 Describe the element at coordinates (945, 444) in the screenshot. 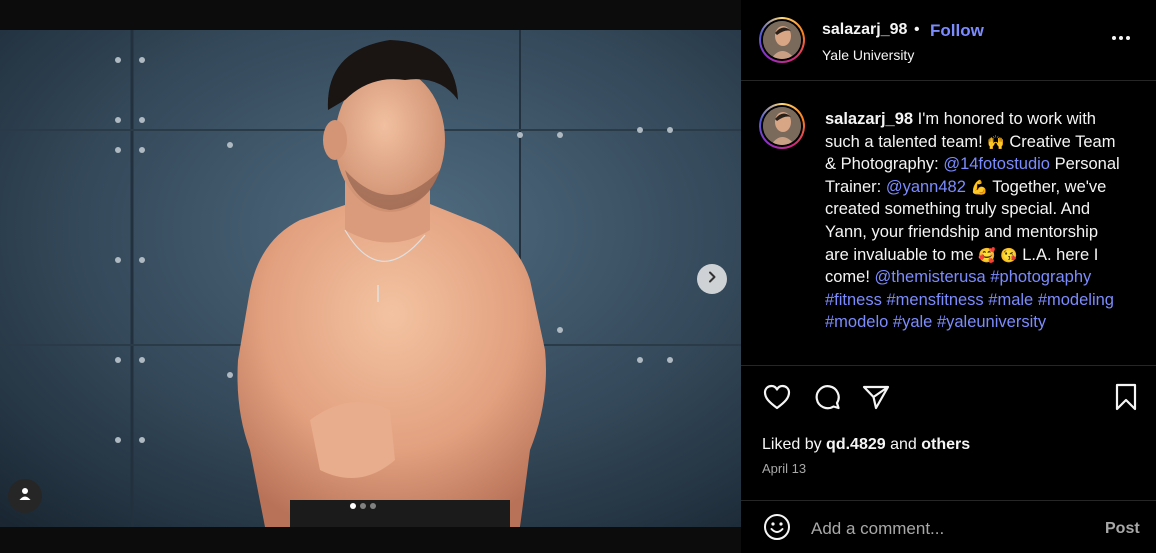

I see `likes-others-link: others` at that location.